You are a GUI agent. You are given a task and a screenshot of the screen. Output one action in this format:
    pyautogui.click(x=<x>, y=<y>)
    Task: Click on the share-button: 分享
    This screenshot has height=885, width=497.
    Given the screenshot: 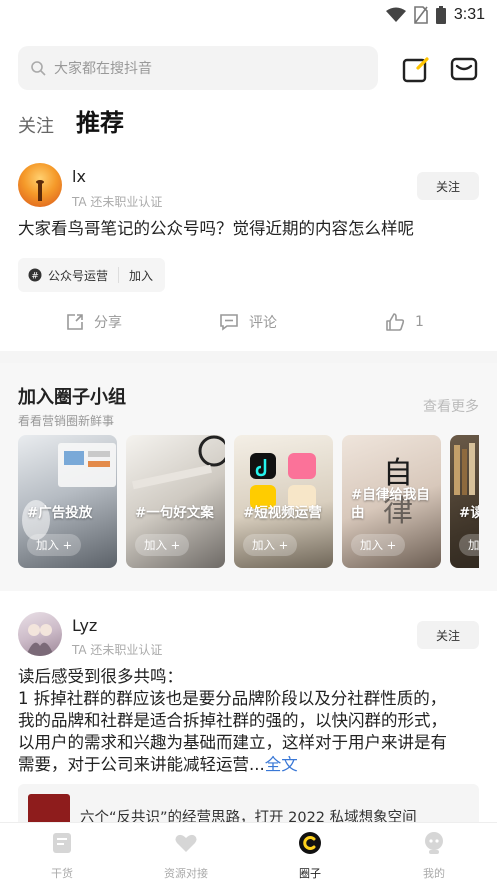 What is the action you would take?
    pyautogui.click(x=94, y=322)
    